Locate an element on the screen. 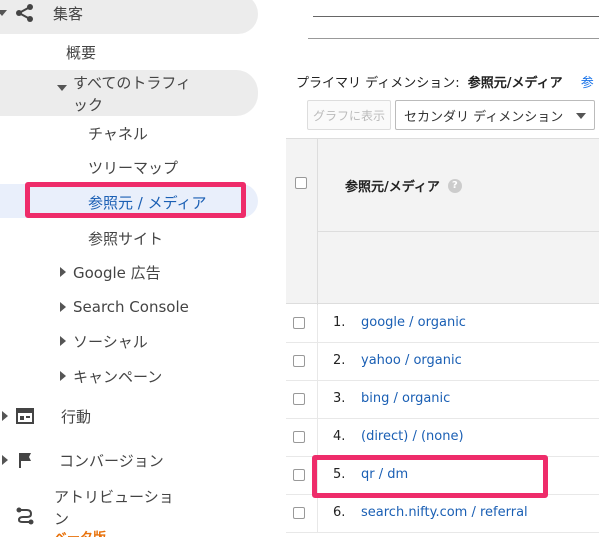 The image size is (599, 537). sidebar-item-behavior: 行動 is located at coordinates (45, 416).